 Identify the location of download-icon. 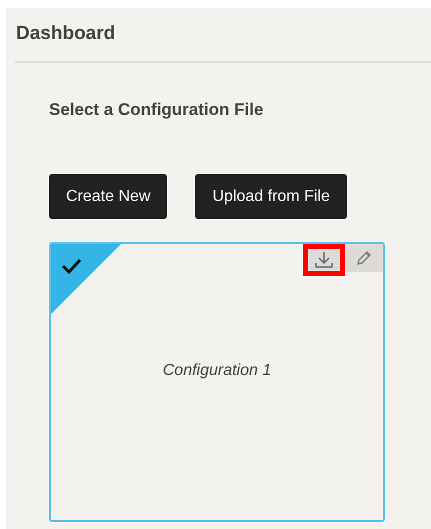
(324, 260).